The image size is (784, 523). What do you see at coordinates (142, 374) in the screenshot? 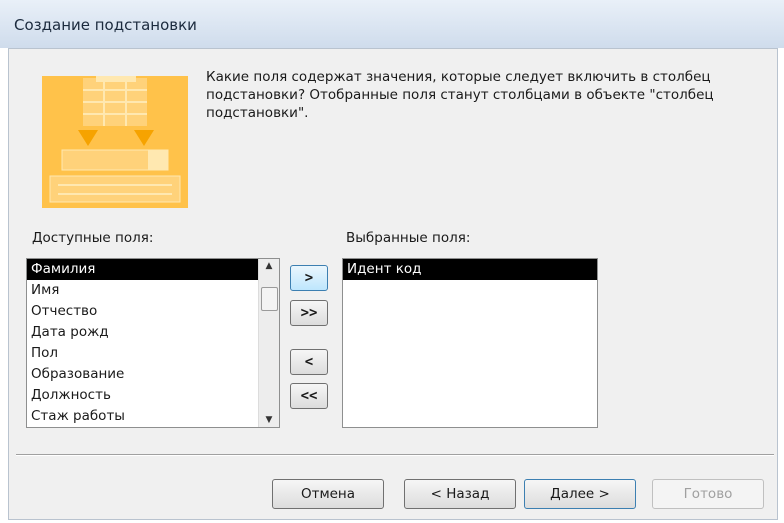
I see `available-field-item: Образование` at bounding box center [142, 374].